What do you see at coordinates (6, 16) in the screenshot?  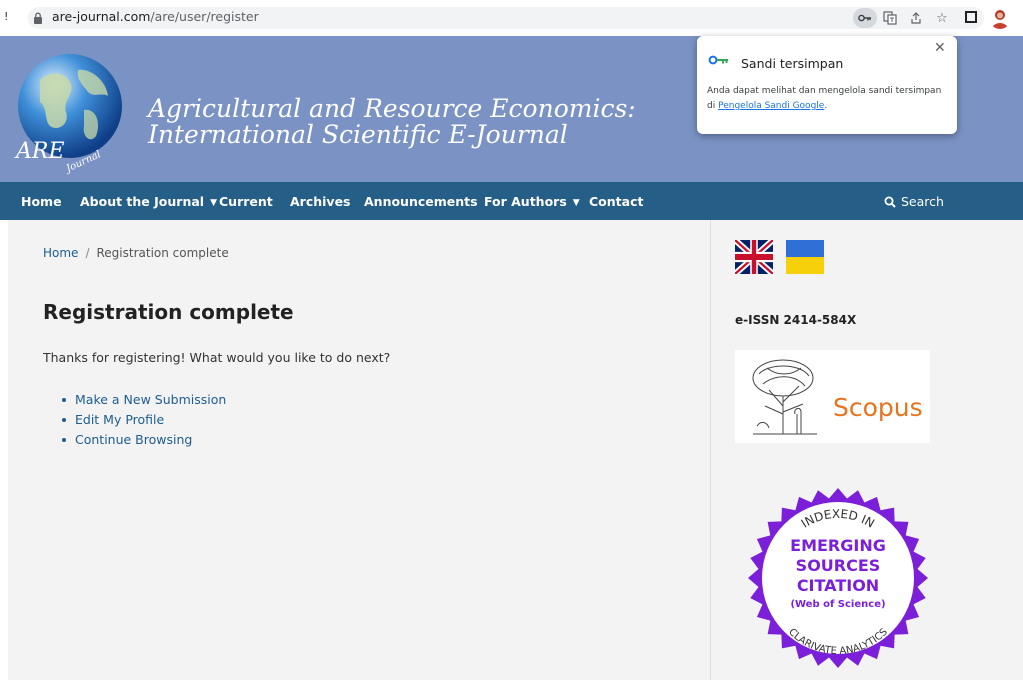 I see `toolbar-edge-mark: !` at bounding box center [6, 16].